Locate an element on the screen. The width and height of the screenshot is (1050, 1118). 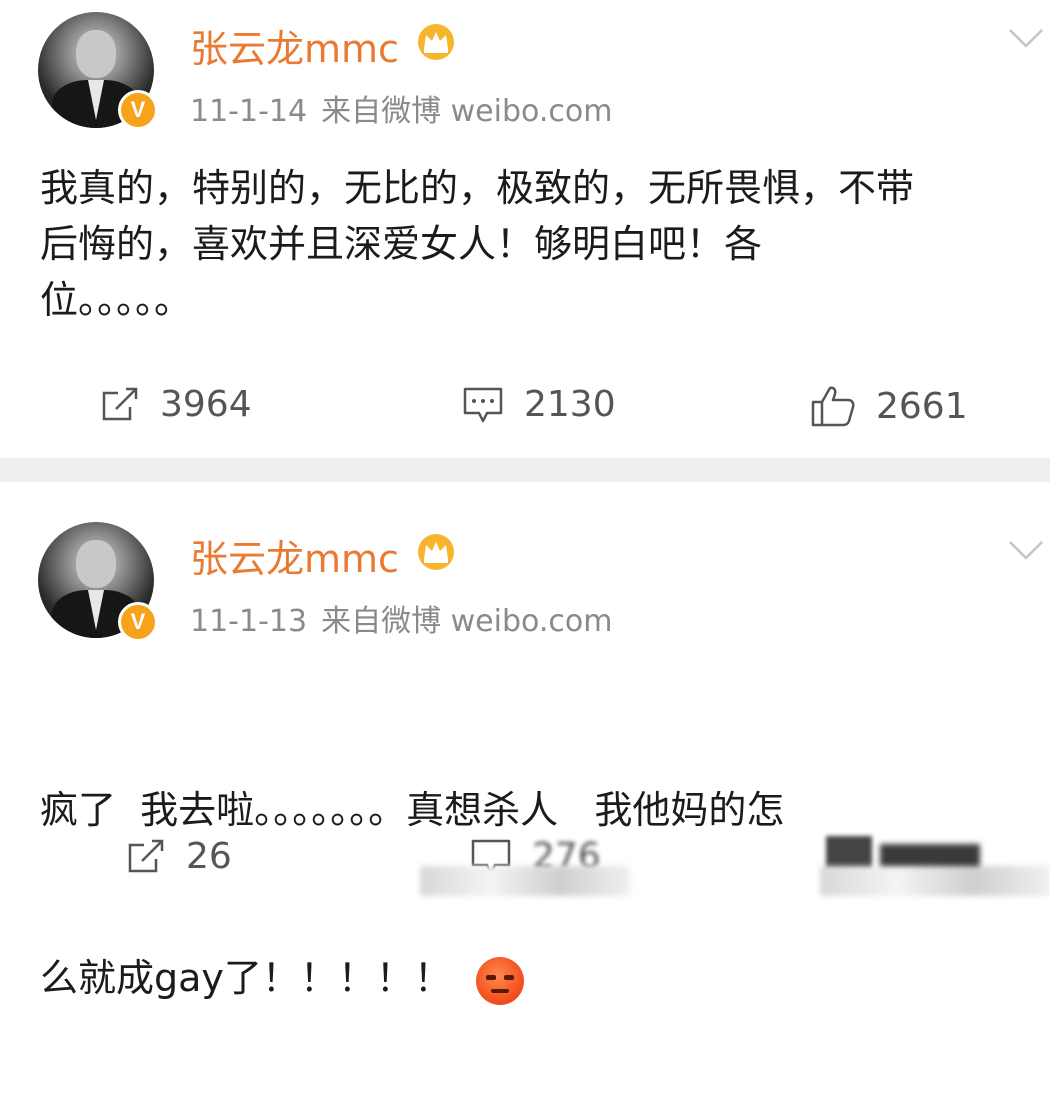
like-button: 2661 is located at coordinates (889, 406).